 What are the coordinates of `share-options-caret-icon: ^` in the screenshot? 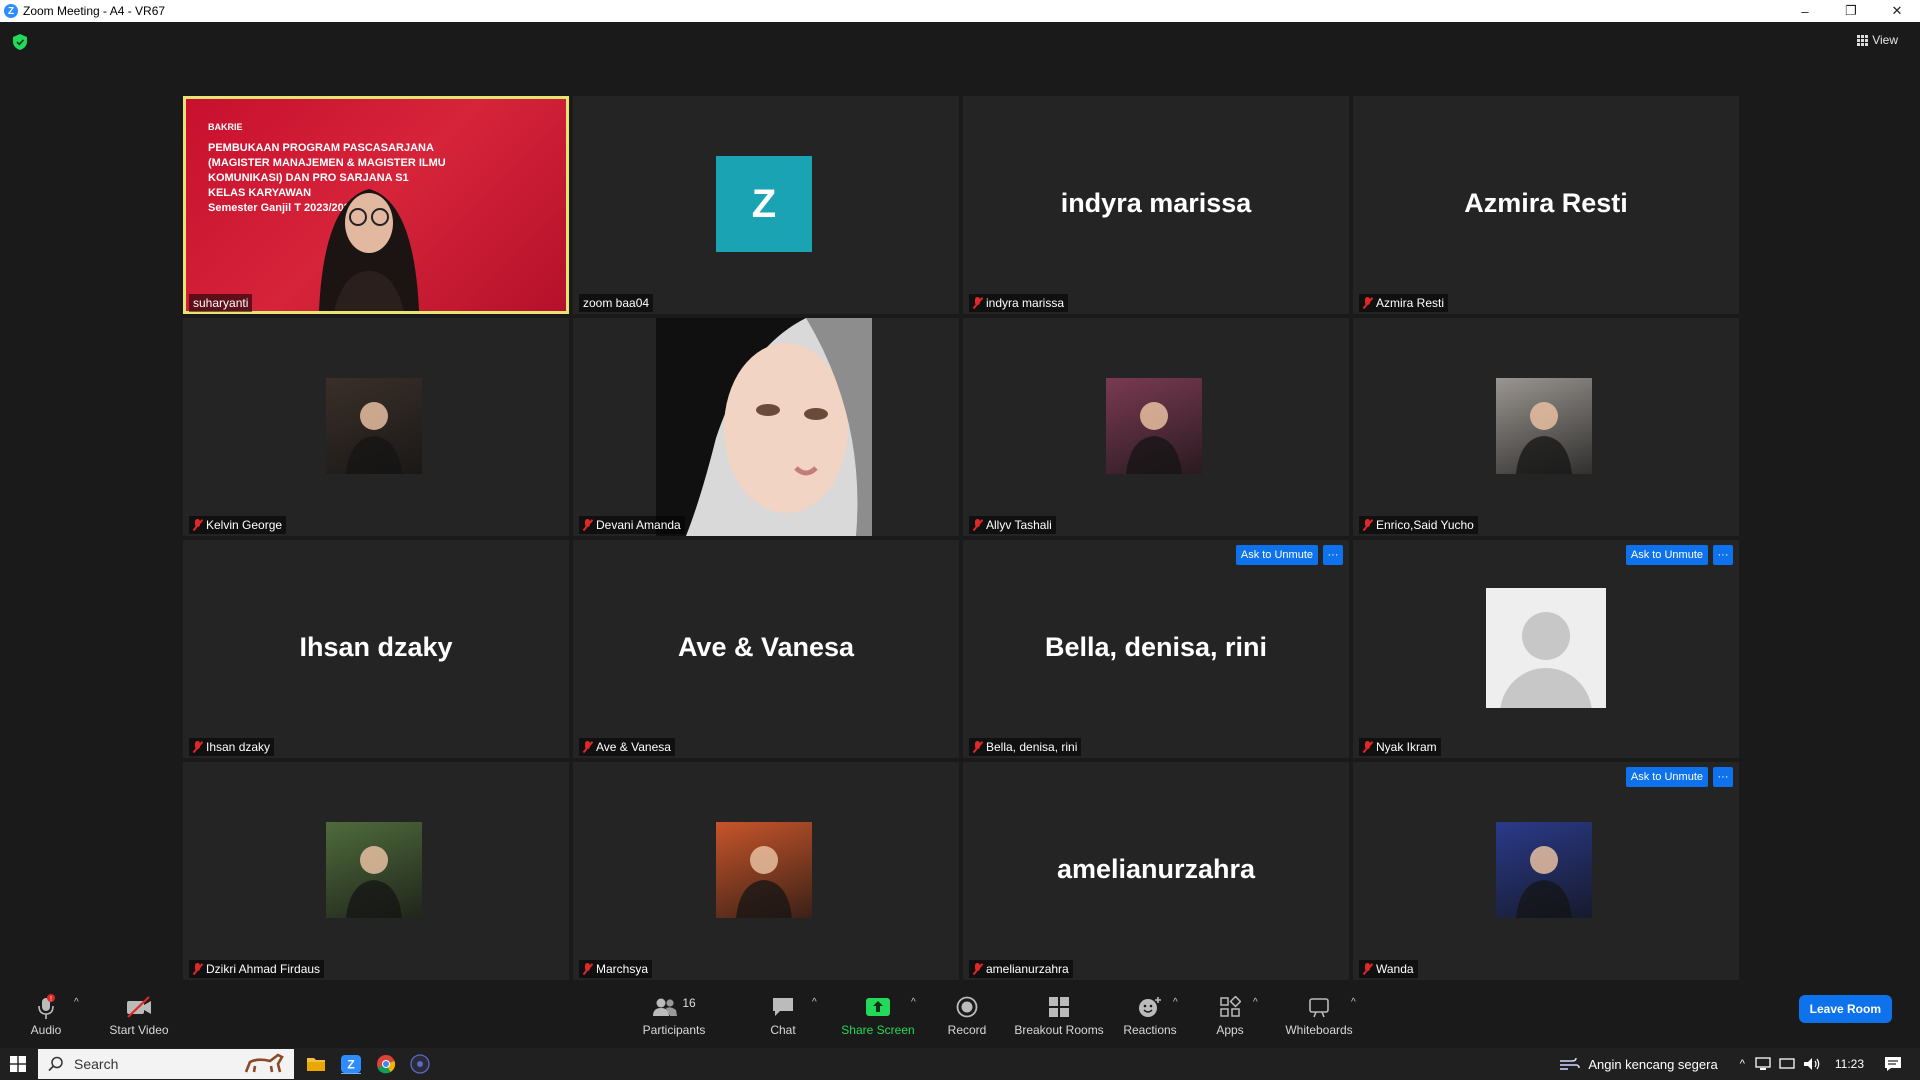 It's located at (913, 1002).